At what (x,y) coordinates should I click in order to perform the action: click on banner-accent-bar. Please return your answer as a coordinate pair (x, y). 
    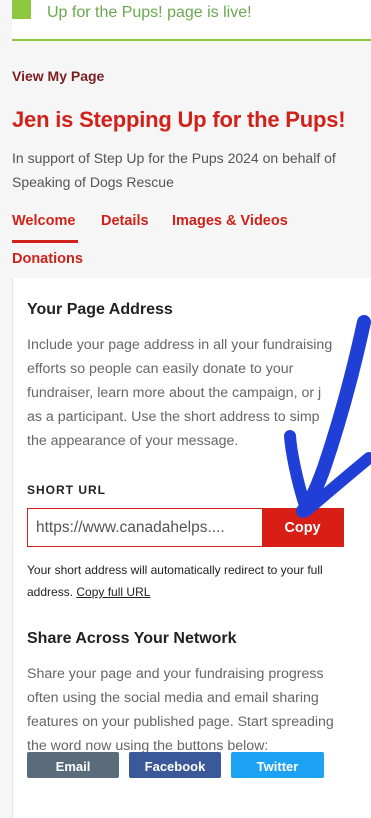
    Looking at the image, I should click on (21, 9).